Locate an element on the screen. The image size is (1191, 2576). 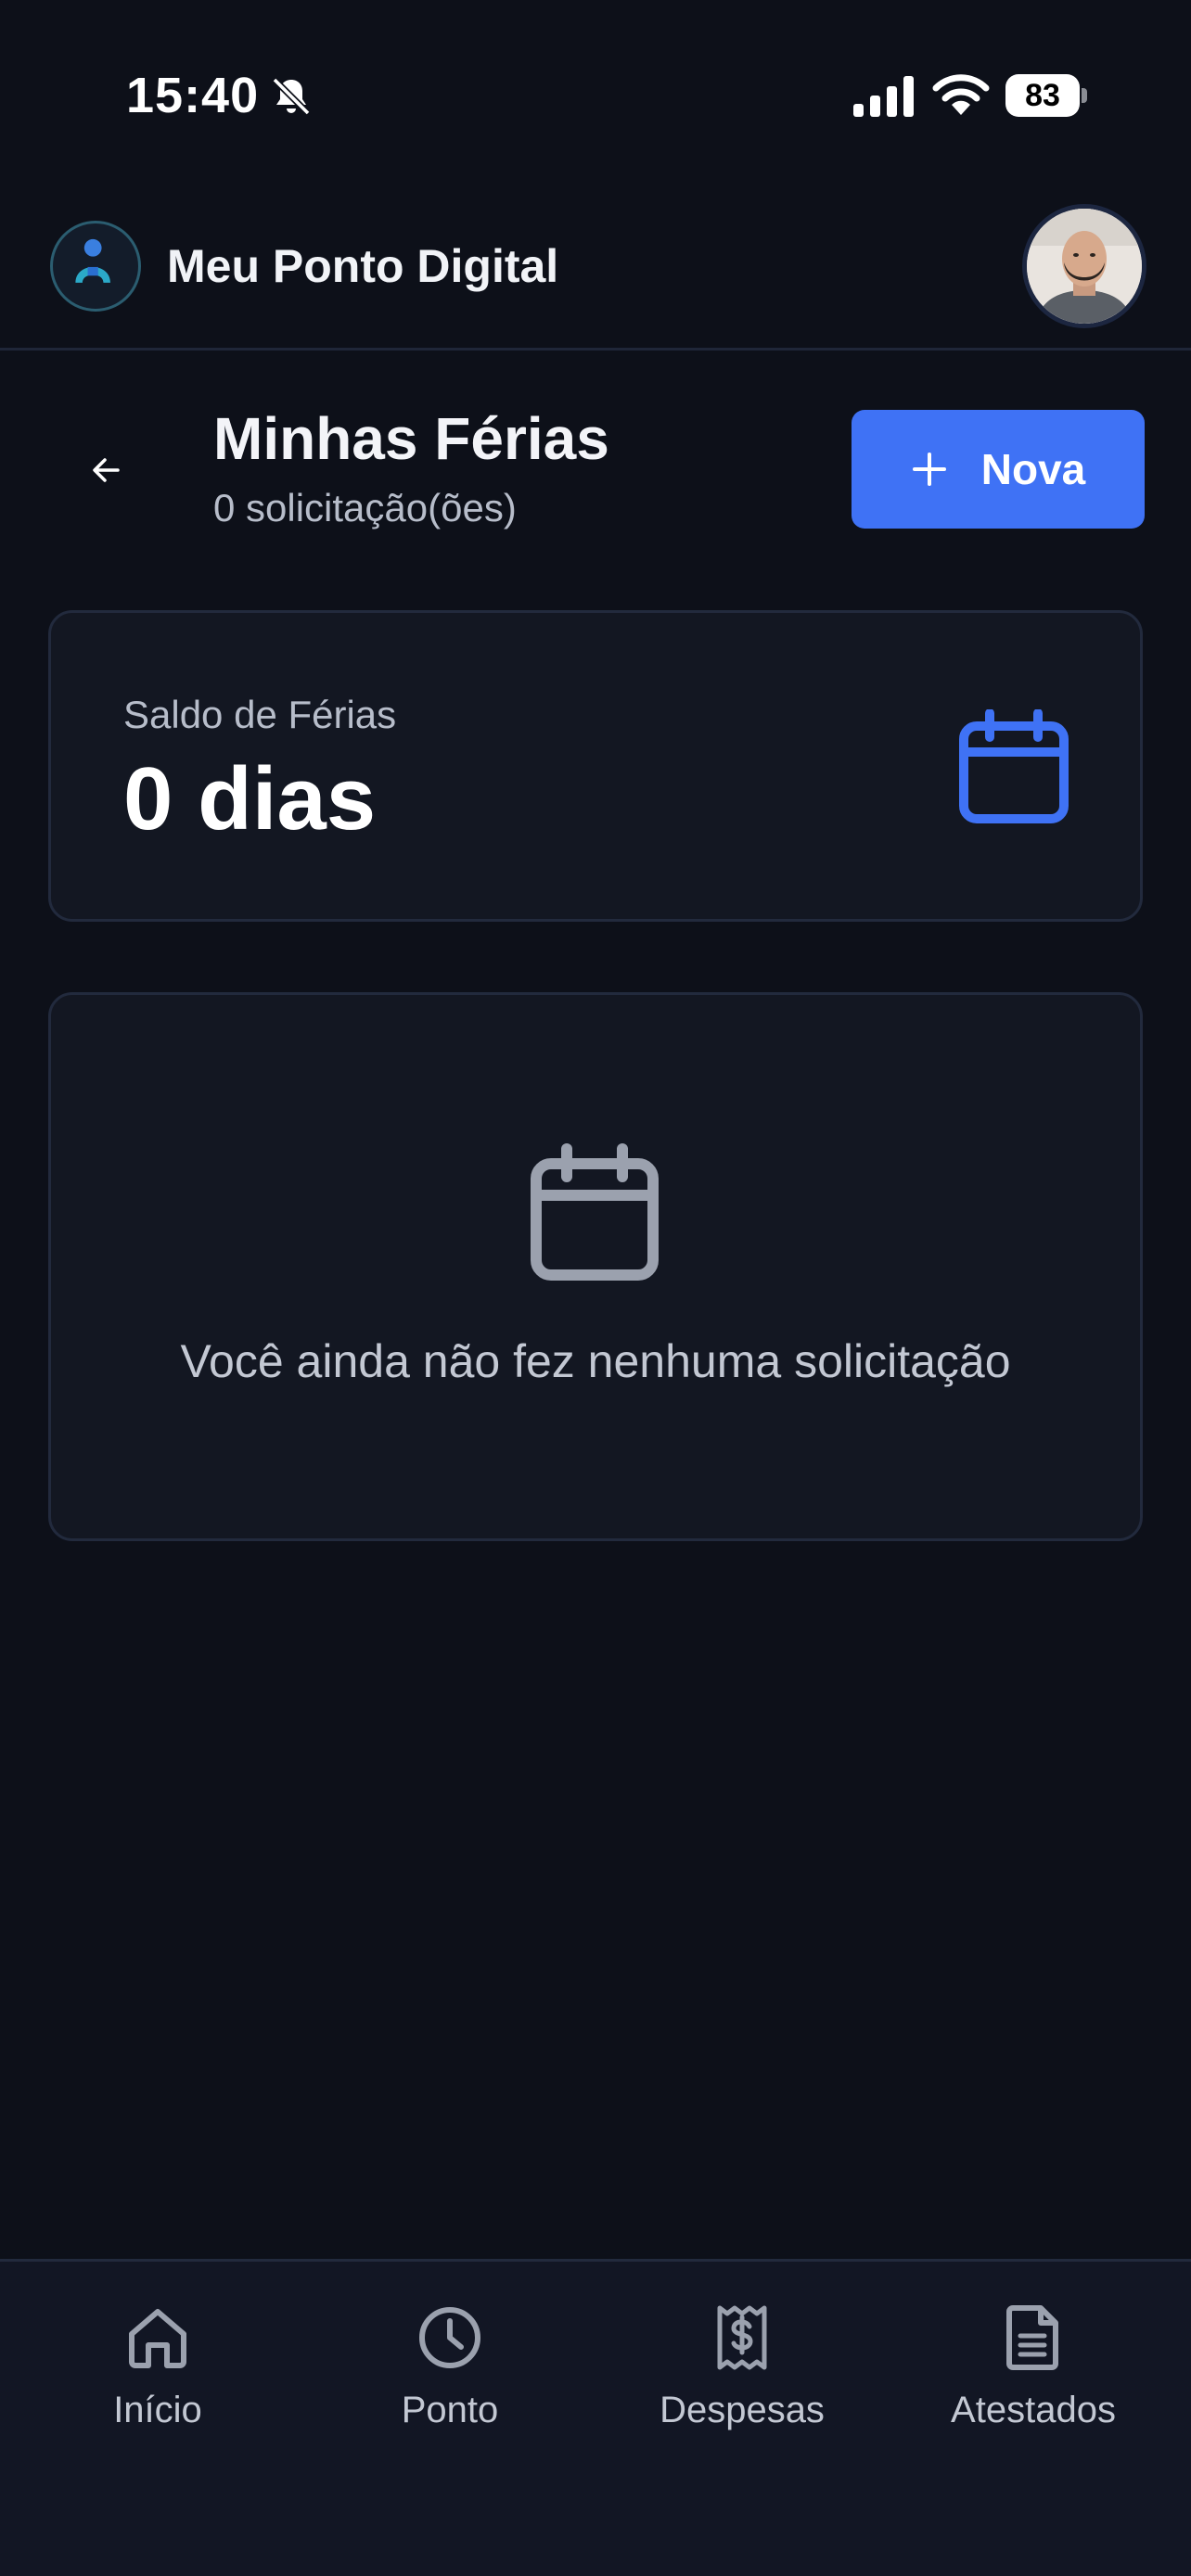
bottom-navigation: Início Ponto Despesas Atestados is located at coordinates (595, 2418).